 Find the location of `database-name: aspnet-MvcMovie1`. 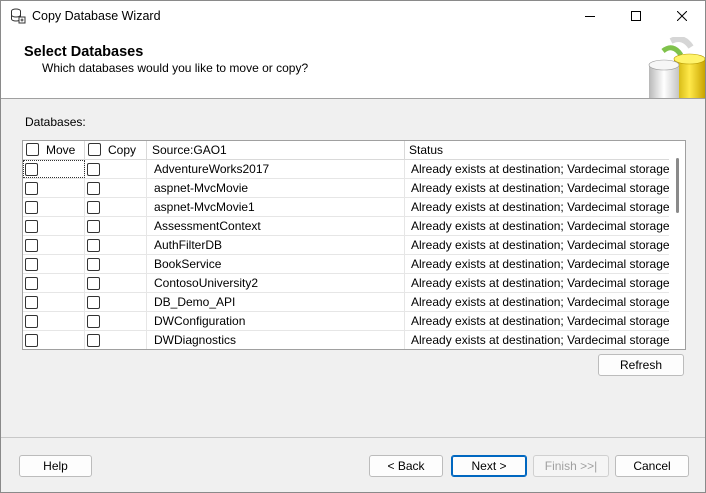

database-name: aspnet-MvcMovie1 is located at coordinates (276, 207).